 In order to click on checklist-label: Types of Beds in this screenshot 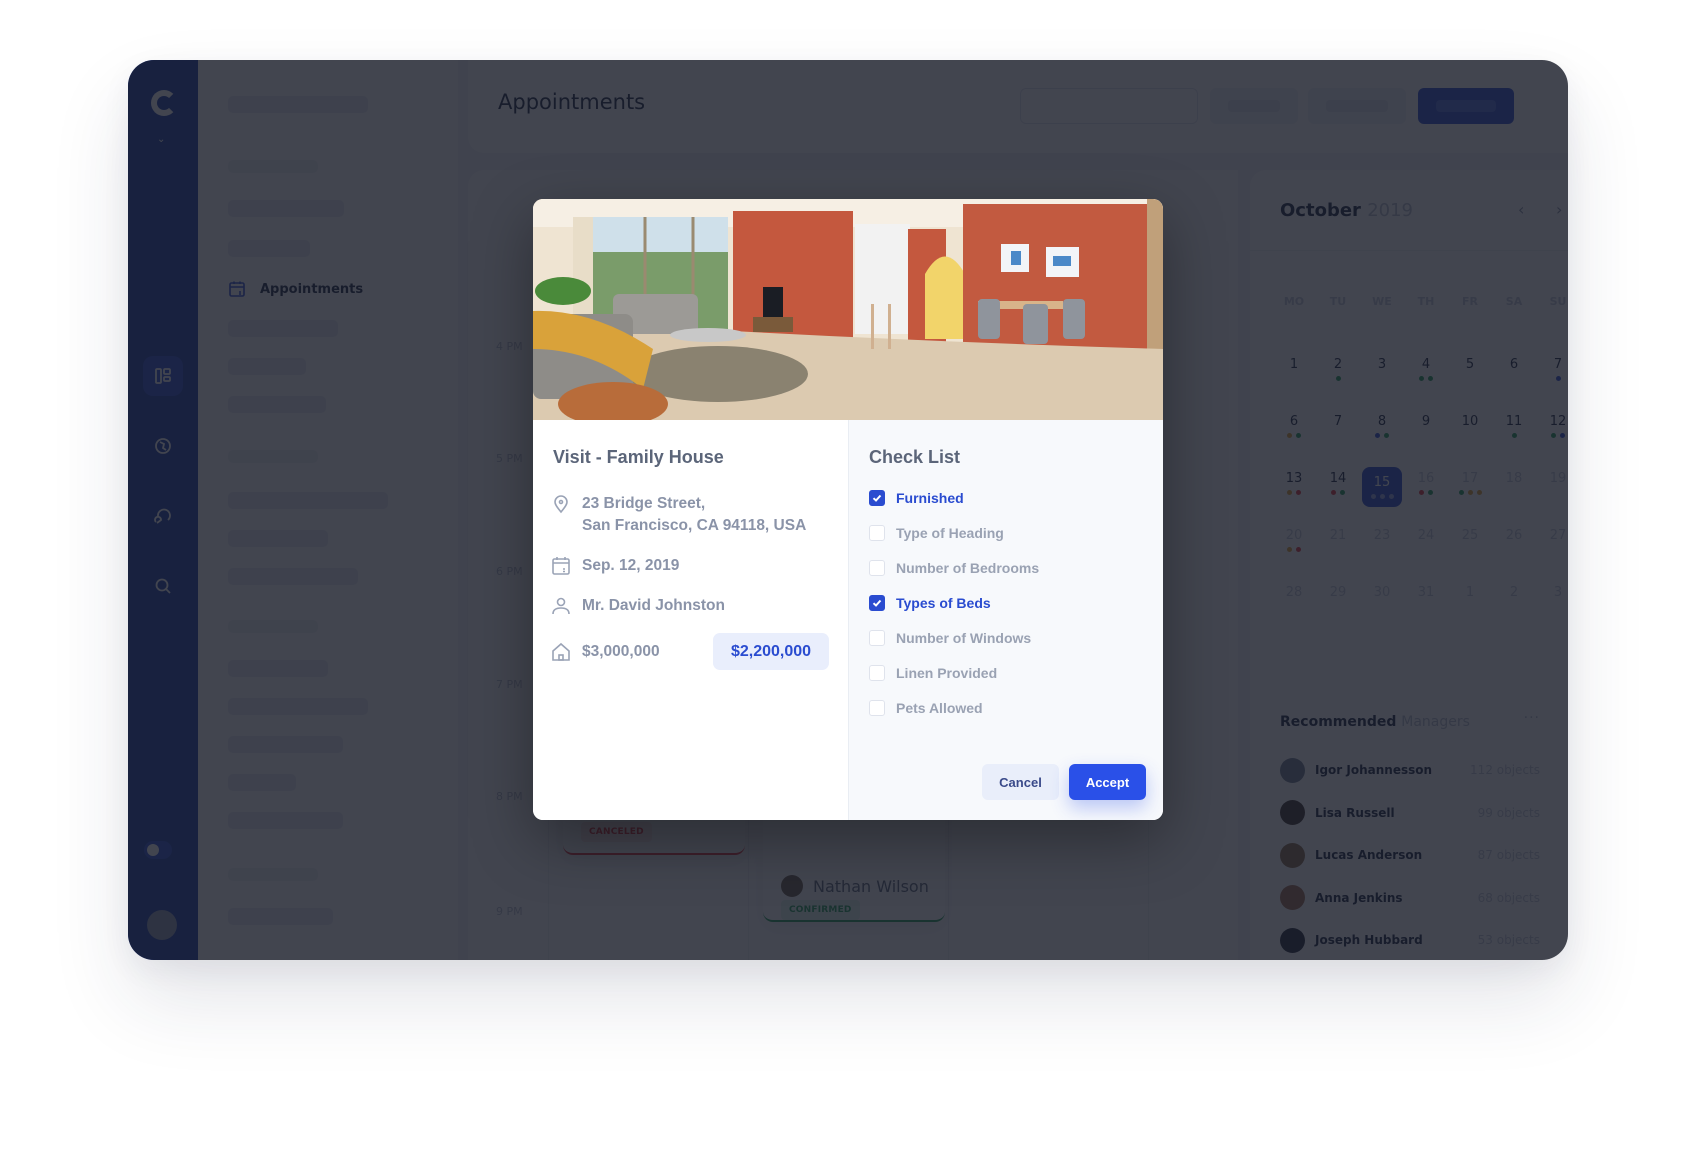, I will do `click(943, 603)`.